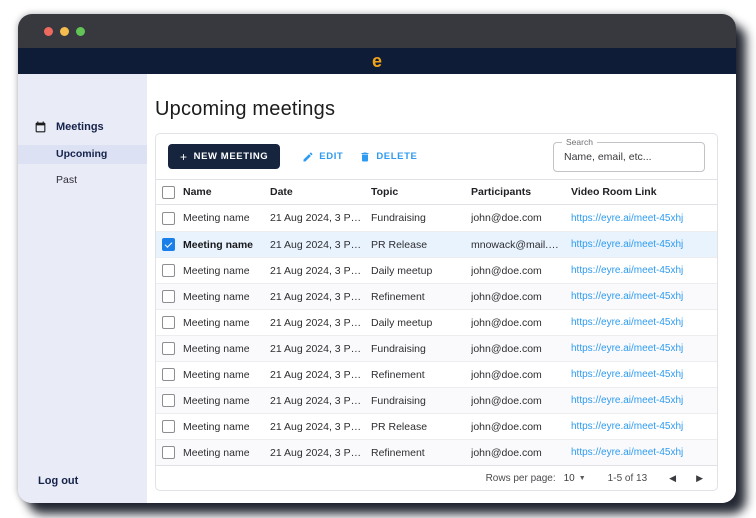  Describe the element at coordinates (388, 157) in the screenshot. I see `delete-button: DELETE` at that location.